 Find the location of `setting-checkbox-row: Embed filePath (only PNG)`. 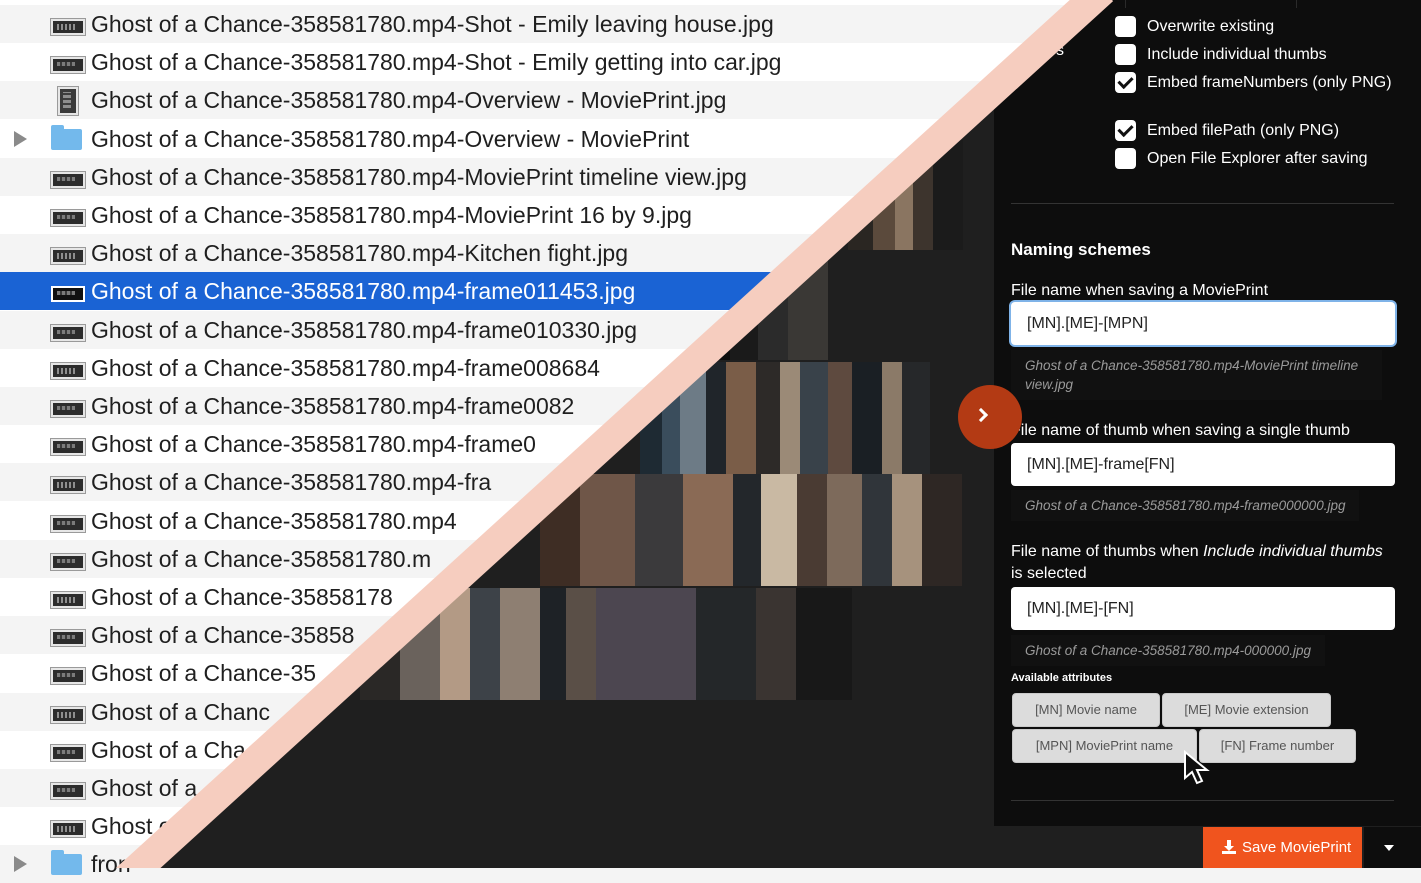

setting-checkbox-row: Embed filePath (only PNG) is located at coordinates (1256, 130).